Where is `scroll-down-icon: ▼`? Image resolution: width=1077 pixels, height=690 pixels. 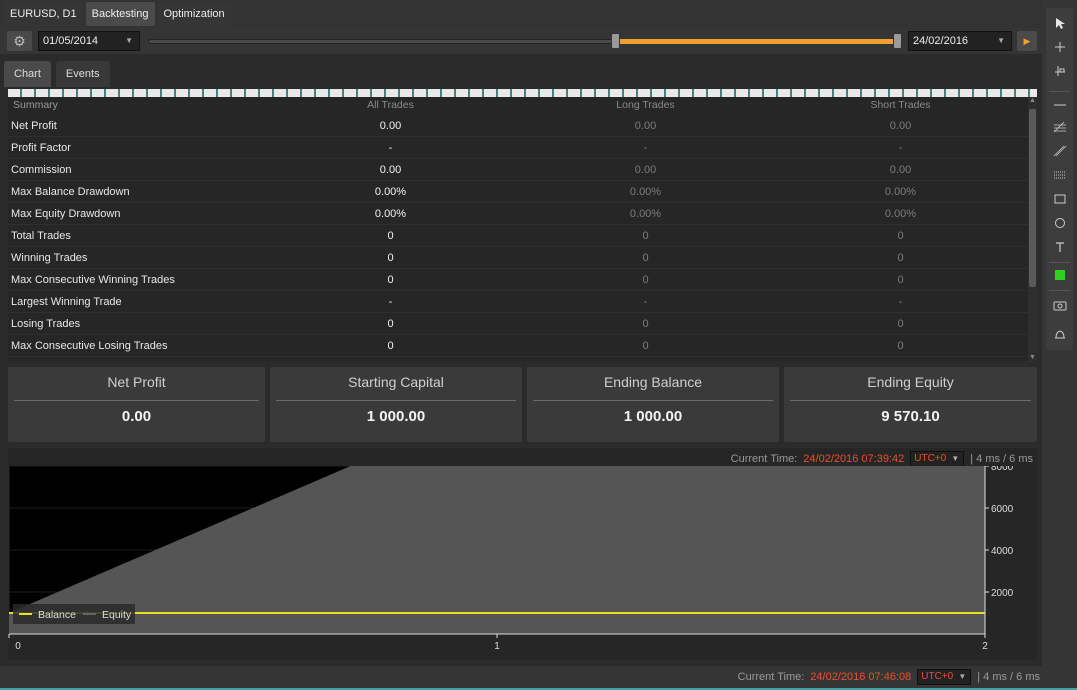 scroll-down-icon: ▼ is located at coordinates (1032, 357).